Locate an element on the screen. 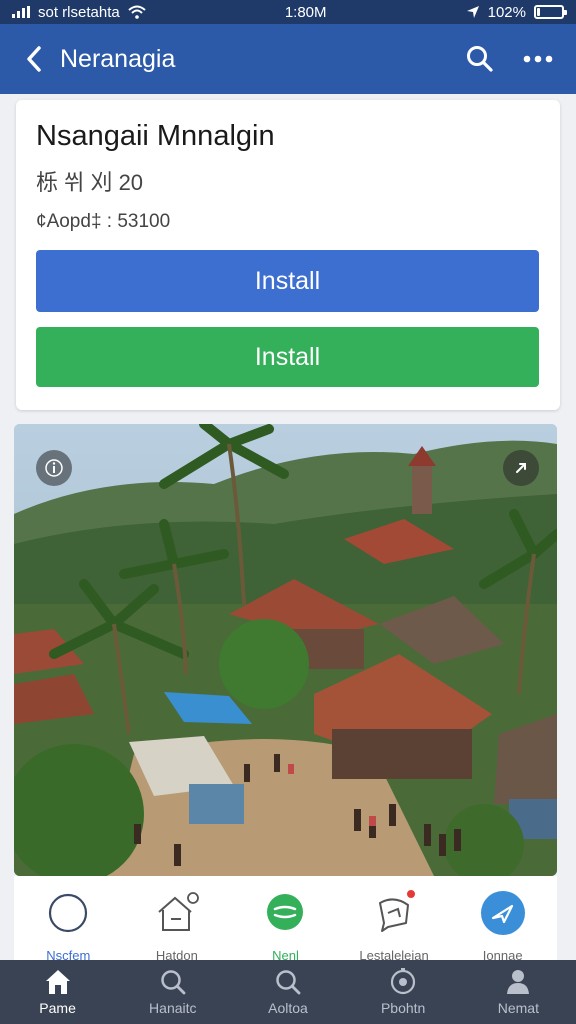 Image resolution: width=576 pixels, height=1024 pixels. status-right: 102% is located at coordinates (516, 12).